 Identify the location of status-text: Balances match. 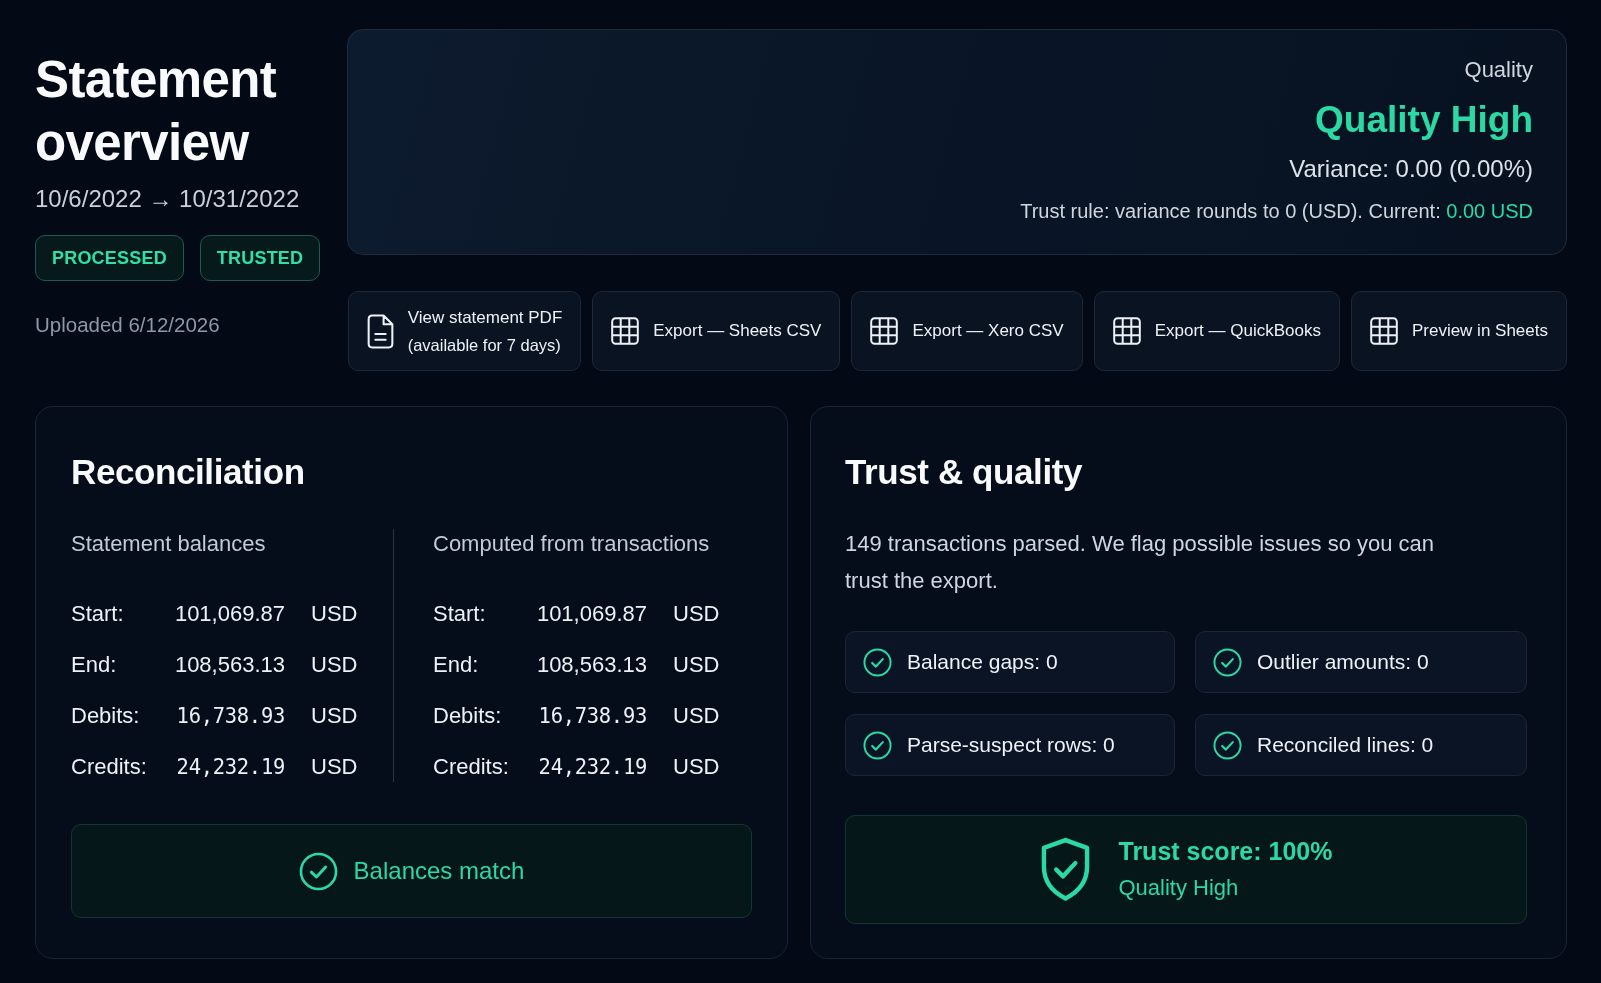
(439, 871).